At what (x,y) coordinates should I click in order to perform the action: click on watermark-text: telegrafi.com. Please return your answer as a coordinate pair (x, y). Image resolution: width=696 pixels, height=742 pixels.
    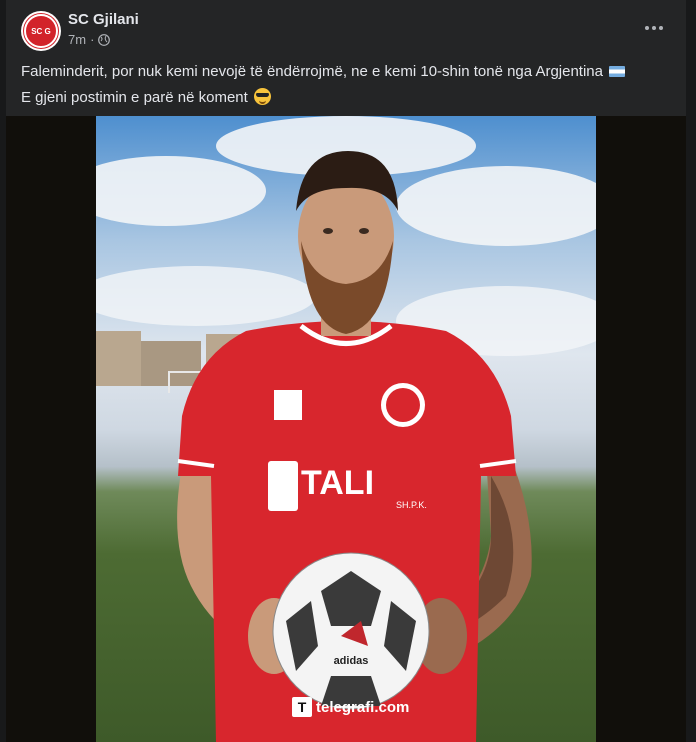
    Looking at the image, I should click on (363, 707).